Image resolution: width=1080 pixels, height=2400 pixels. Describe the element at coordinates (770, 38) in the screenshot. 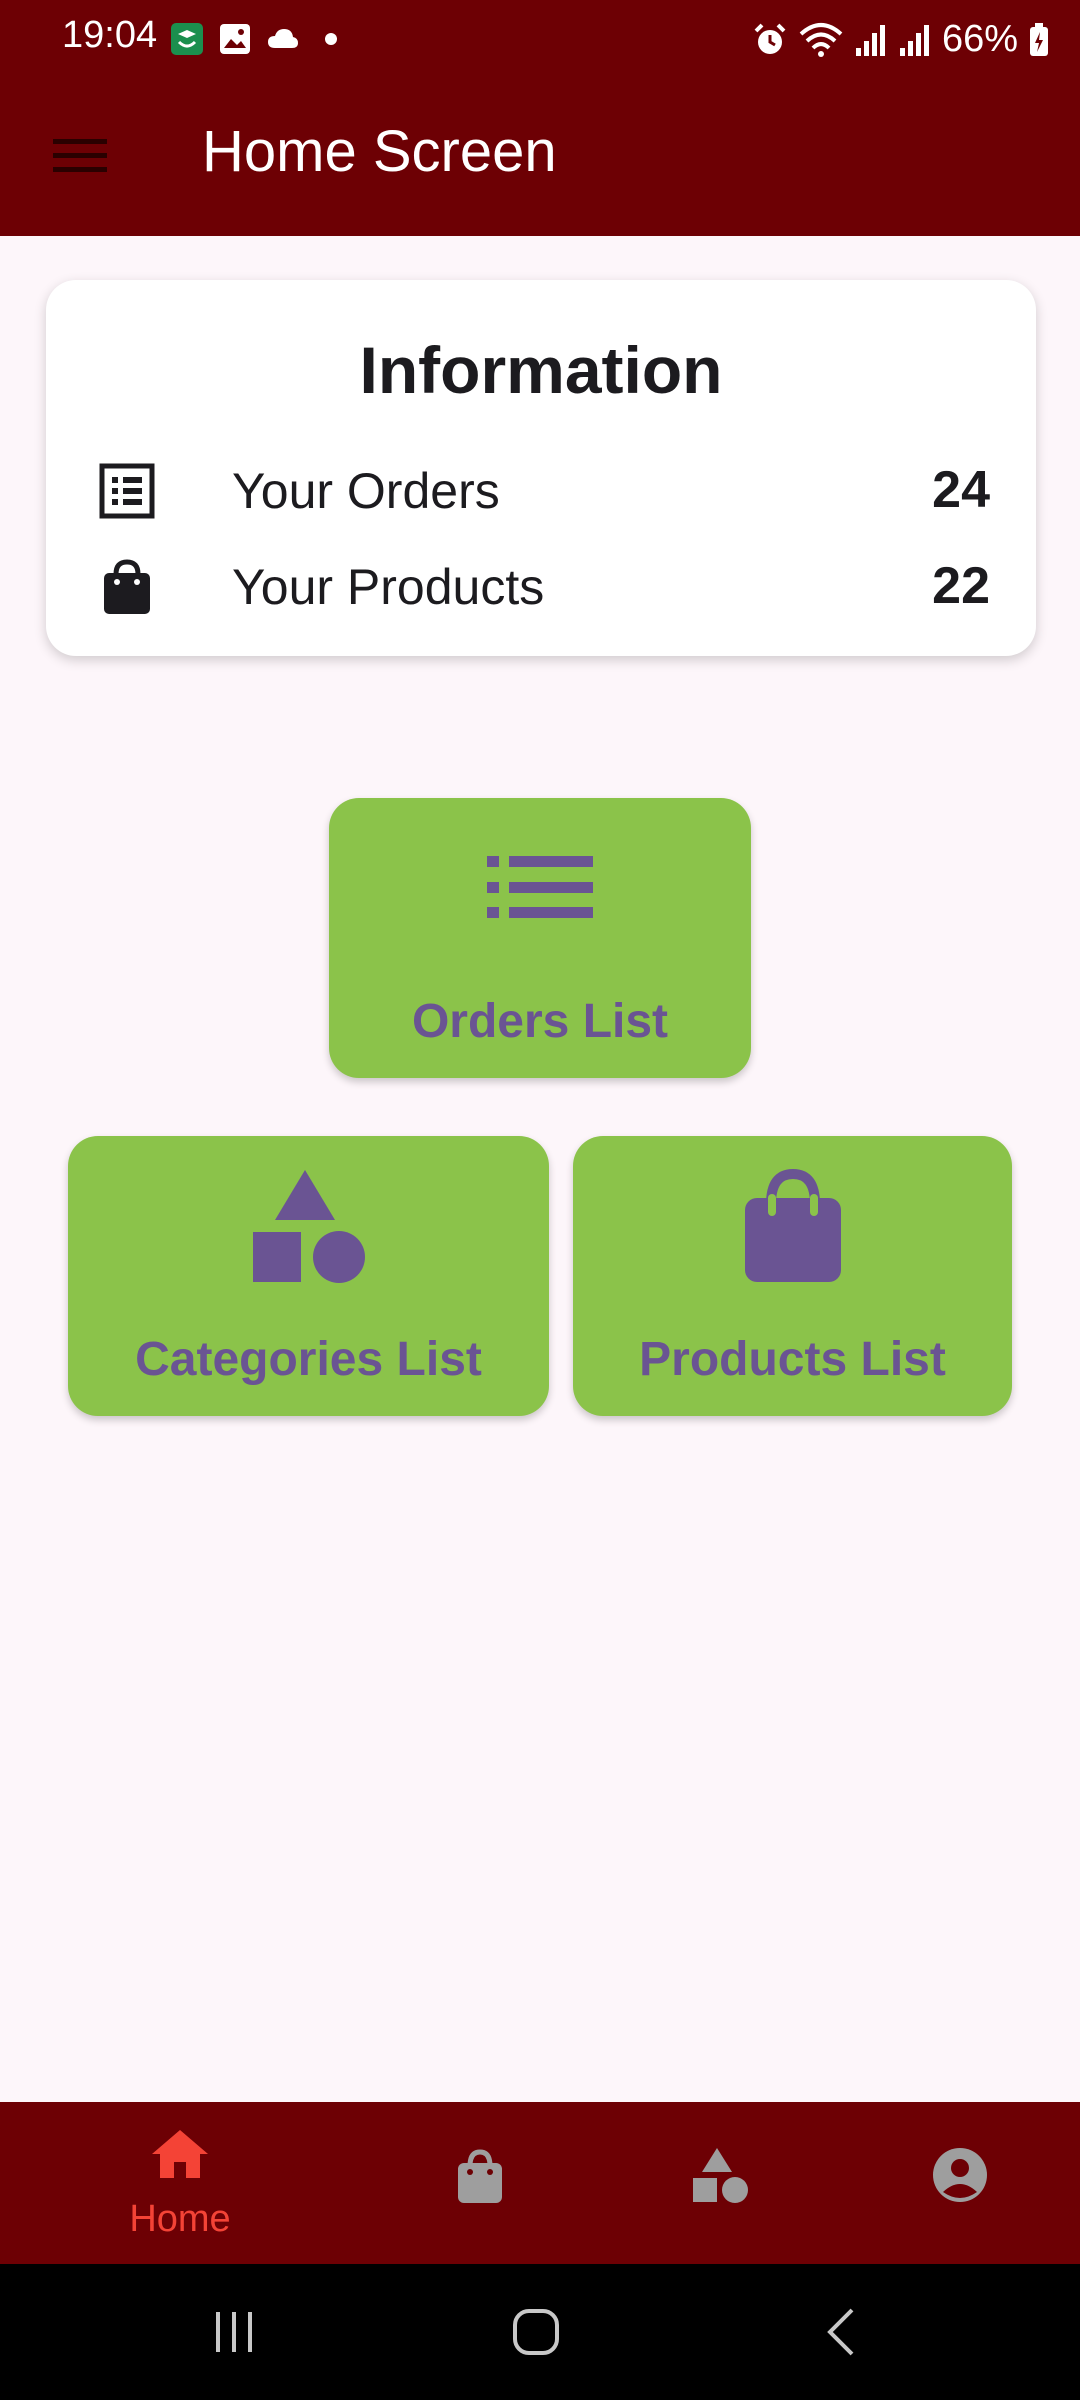

I see `alarm-icon` at that location.